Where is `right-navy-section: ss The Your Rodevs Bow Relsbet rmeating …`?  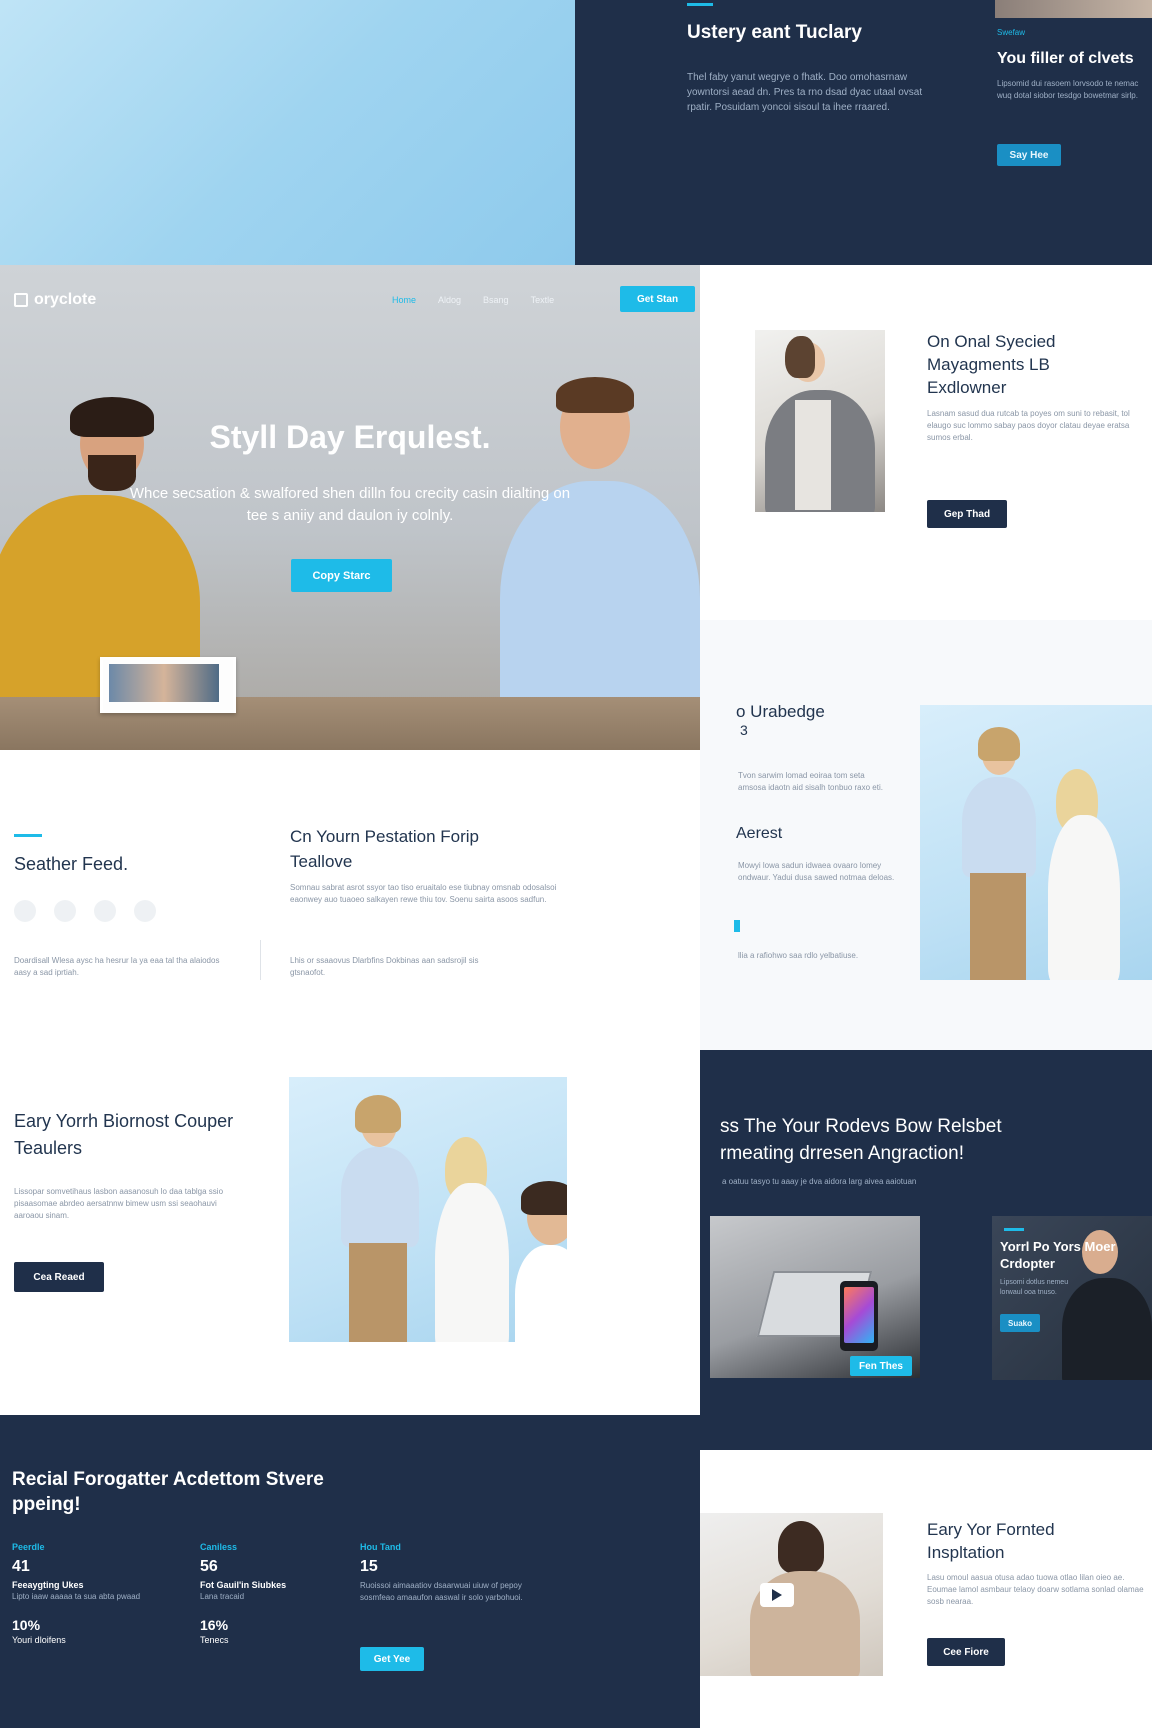
right-navy-section: ss The Your Rodevs Bow Relsbet rmeating … is located at coordinates (926, 1250).